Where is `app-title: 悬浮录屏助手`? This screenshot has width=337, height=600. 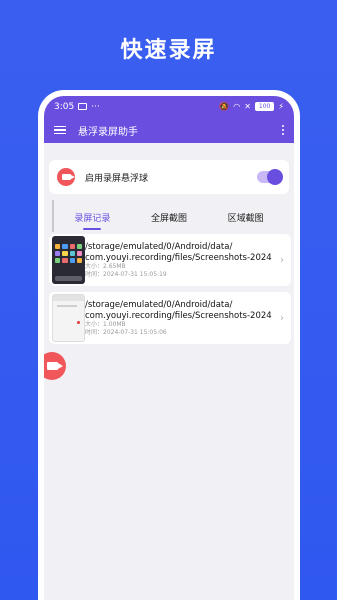
app-title: 悬浮录屏助手 is located at coordinates (108, 132).